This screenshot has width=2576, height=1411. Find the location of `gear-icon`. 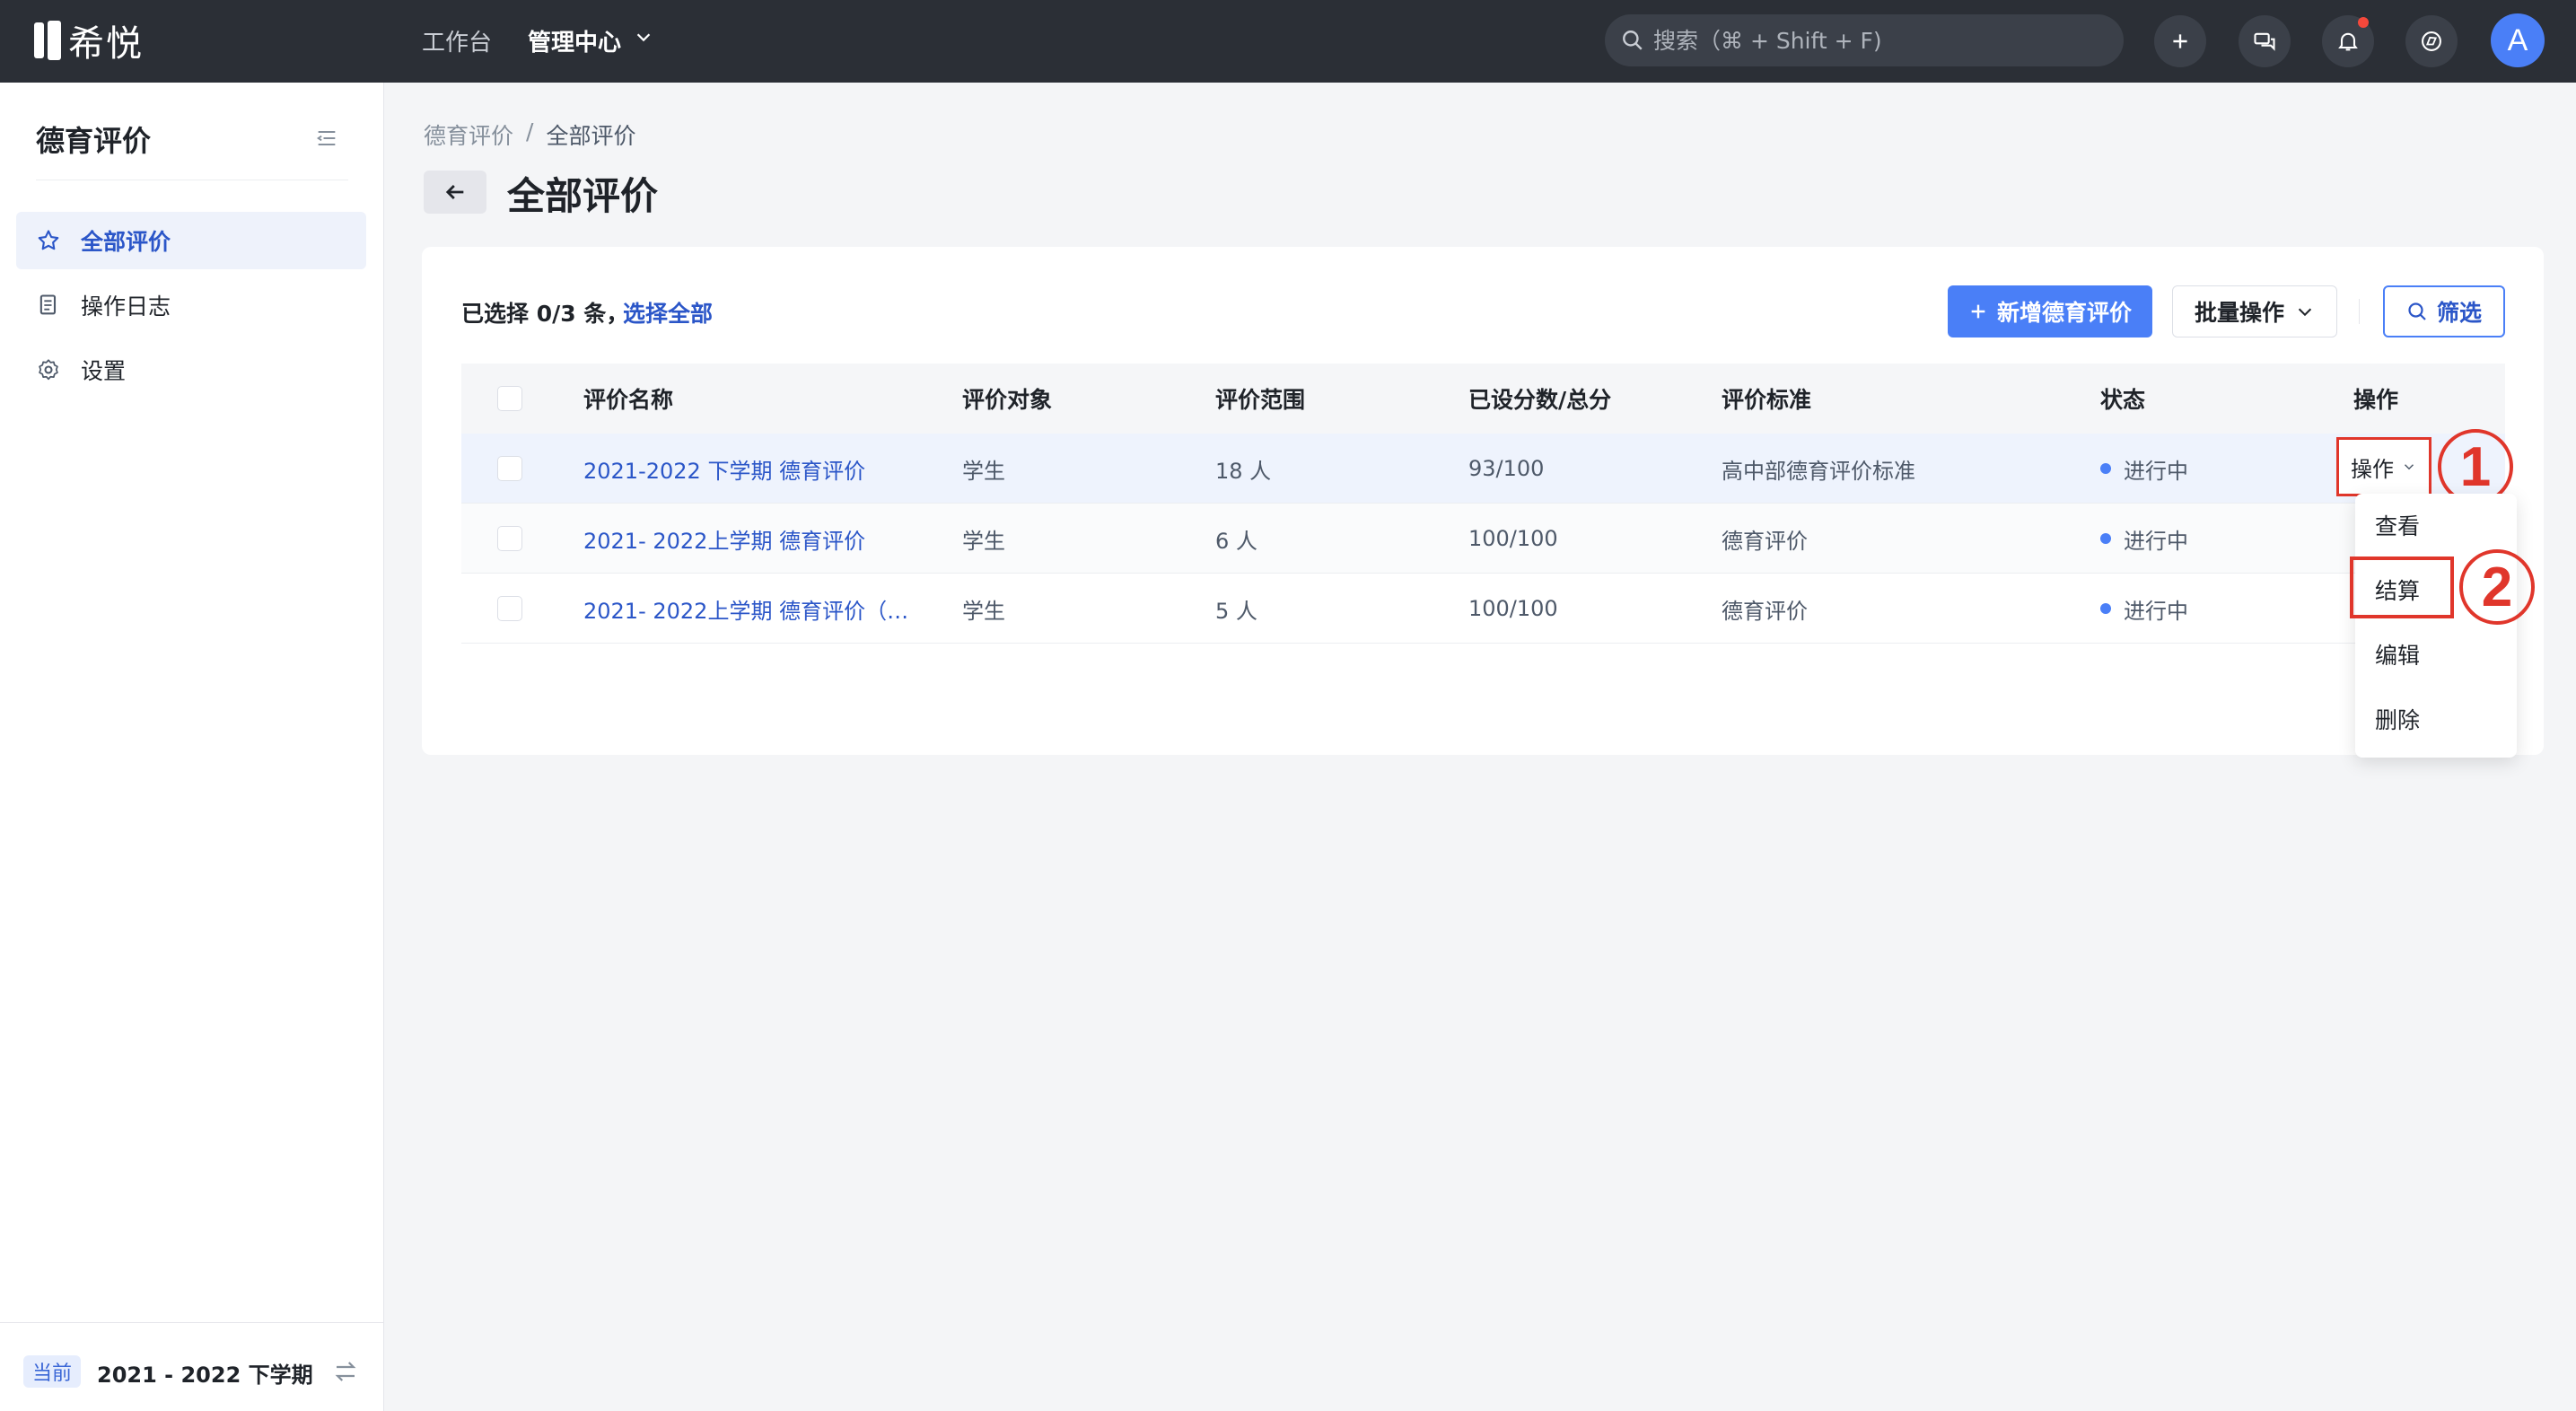

gear-icon is located at coordinates (48, 370).